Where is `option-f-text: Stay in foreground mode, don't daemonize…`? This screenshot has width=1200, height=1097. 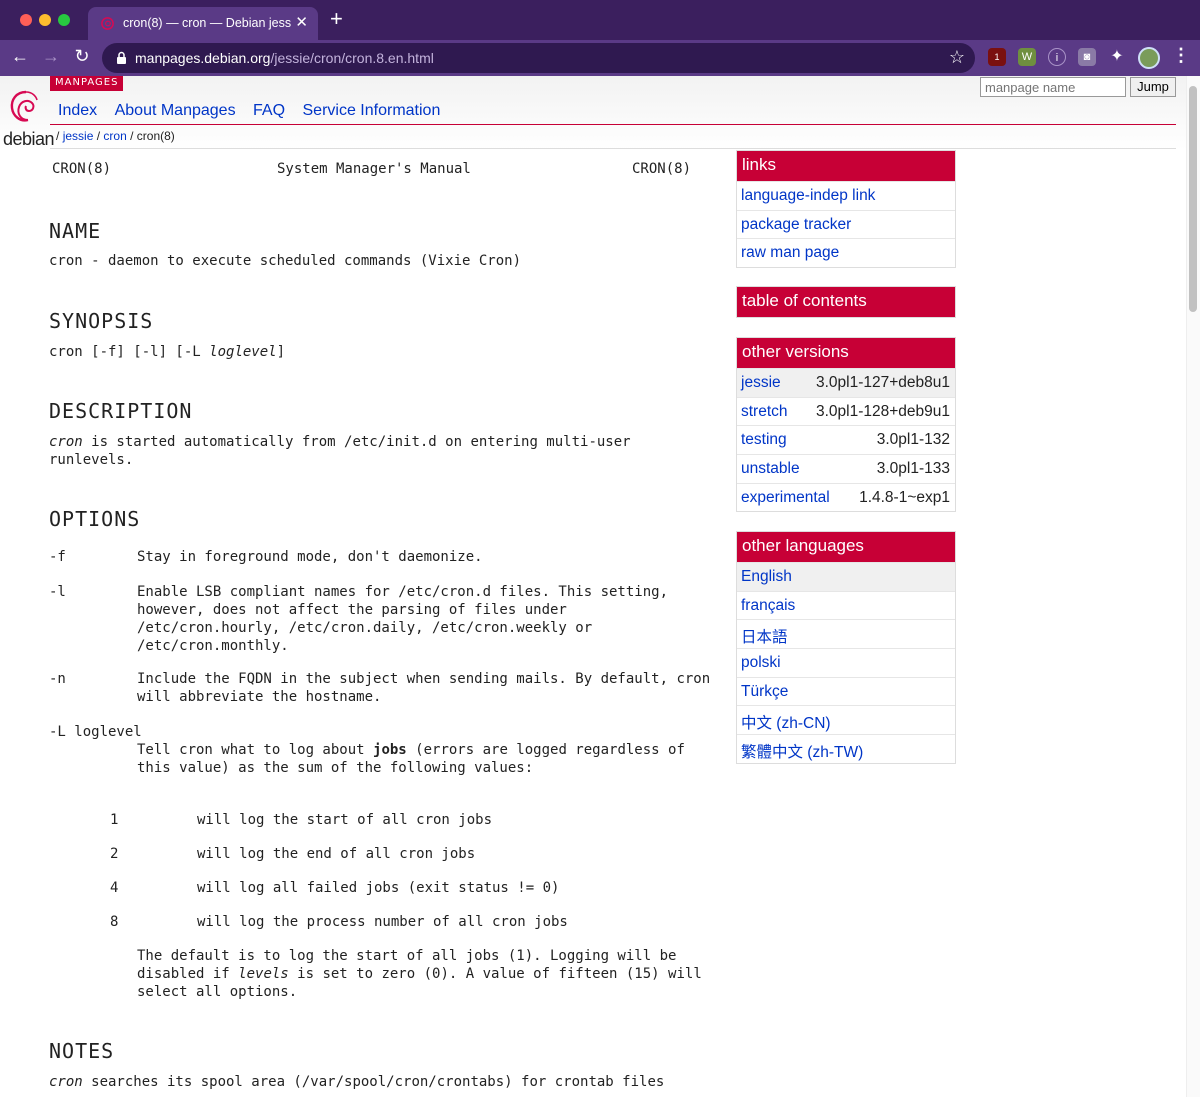
option-f-text: Stay in foreground mode, don't daemonize… is located at coordinates (310, 557).